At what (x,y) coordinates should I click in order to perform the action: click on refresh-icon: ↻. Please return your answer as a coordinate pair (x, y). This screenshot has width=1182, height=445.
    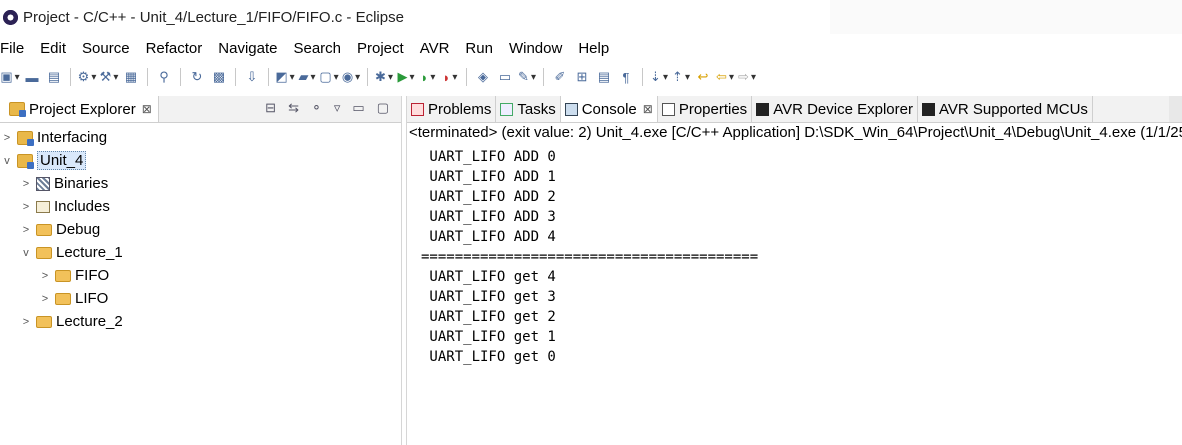
    Looking at the image, I should click on (197, 77).